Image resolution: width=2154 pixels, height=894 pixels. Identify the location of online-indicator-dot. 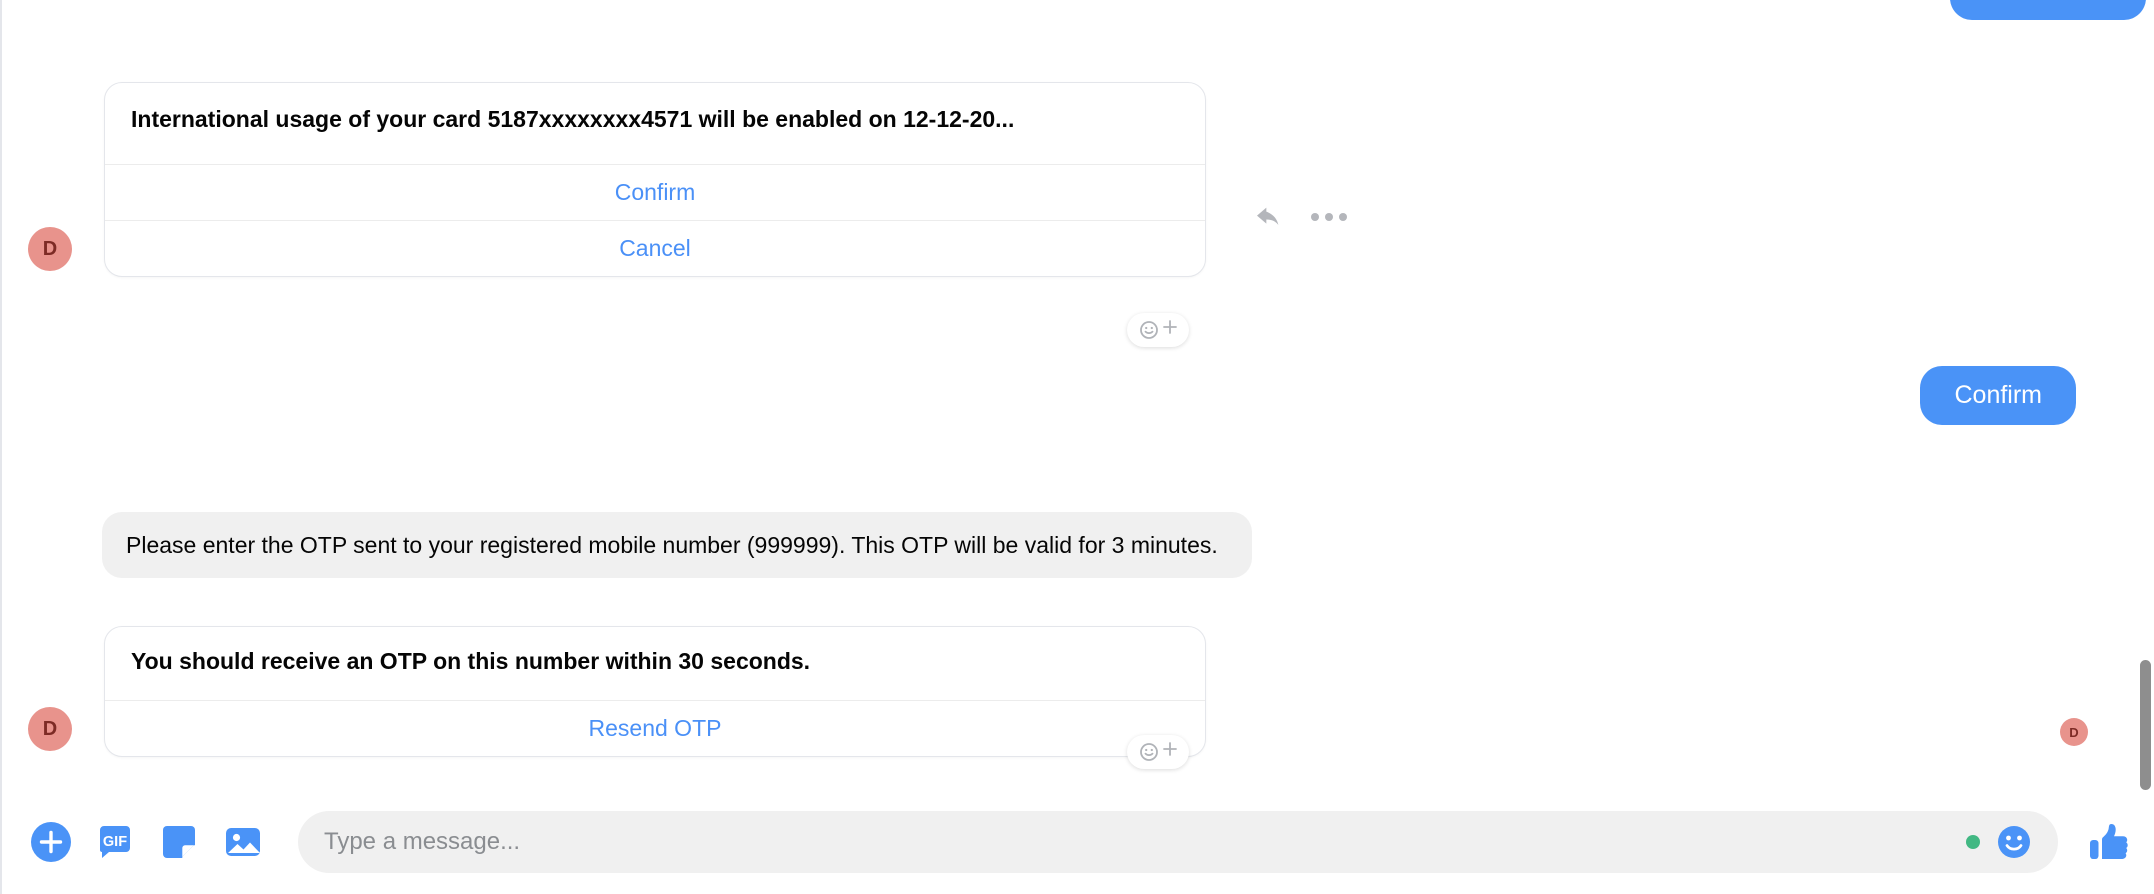
(1973, 842).